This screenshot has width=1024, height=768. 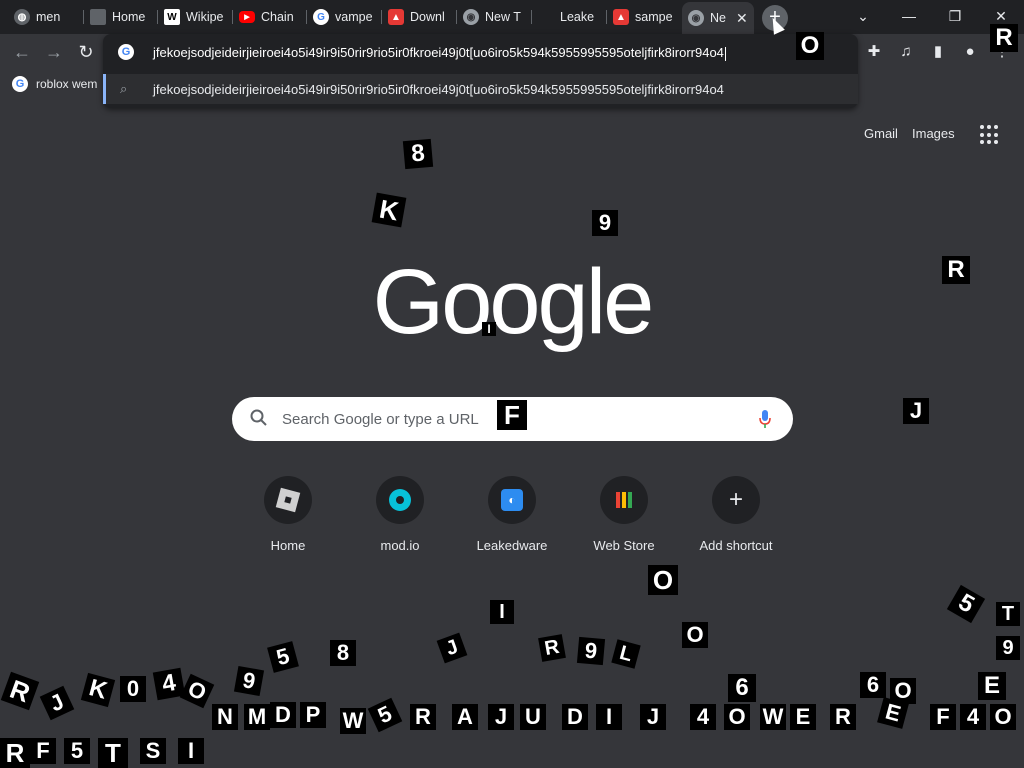 What do you see at coordinates (624, 545) in the screenshot?
I see `shortcut-label: Web Store` at bounding box center [624, 545].